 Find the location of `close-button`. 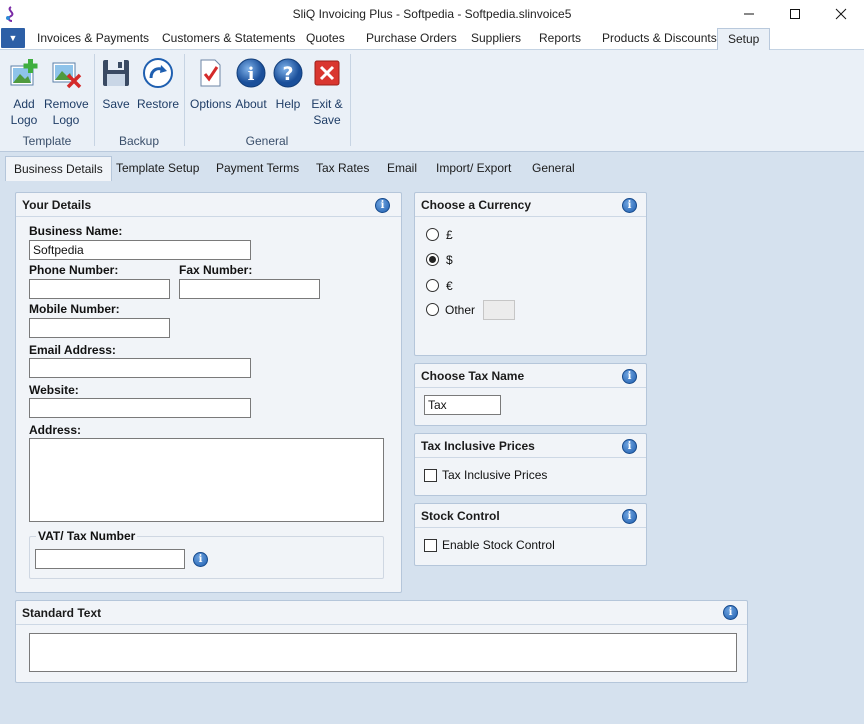

close-button is located at coordinates (841, 14).